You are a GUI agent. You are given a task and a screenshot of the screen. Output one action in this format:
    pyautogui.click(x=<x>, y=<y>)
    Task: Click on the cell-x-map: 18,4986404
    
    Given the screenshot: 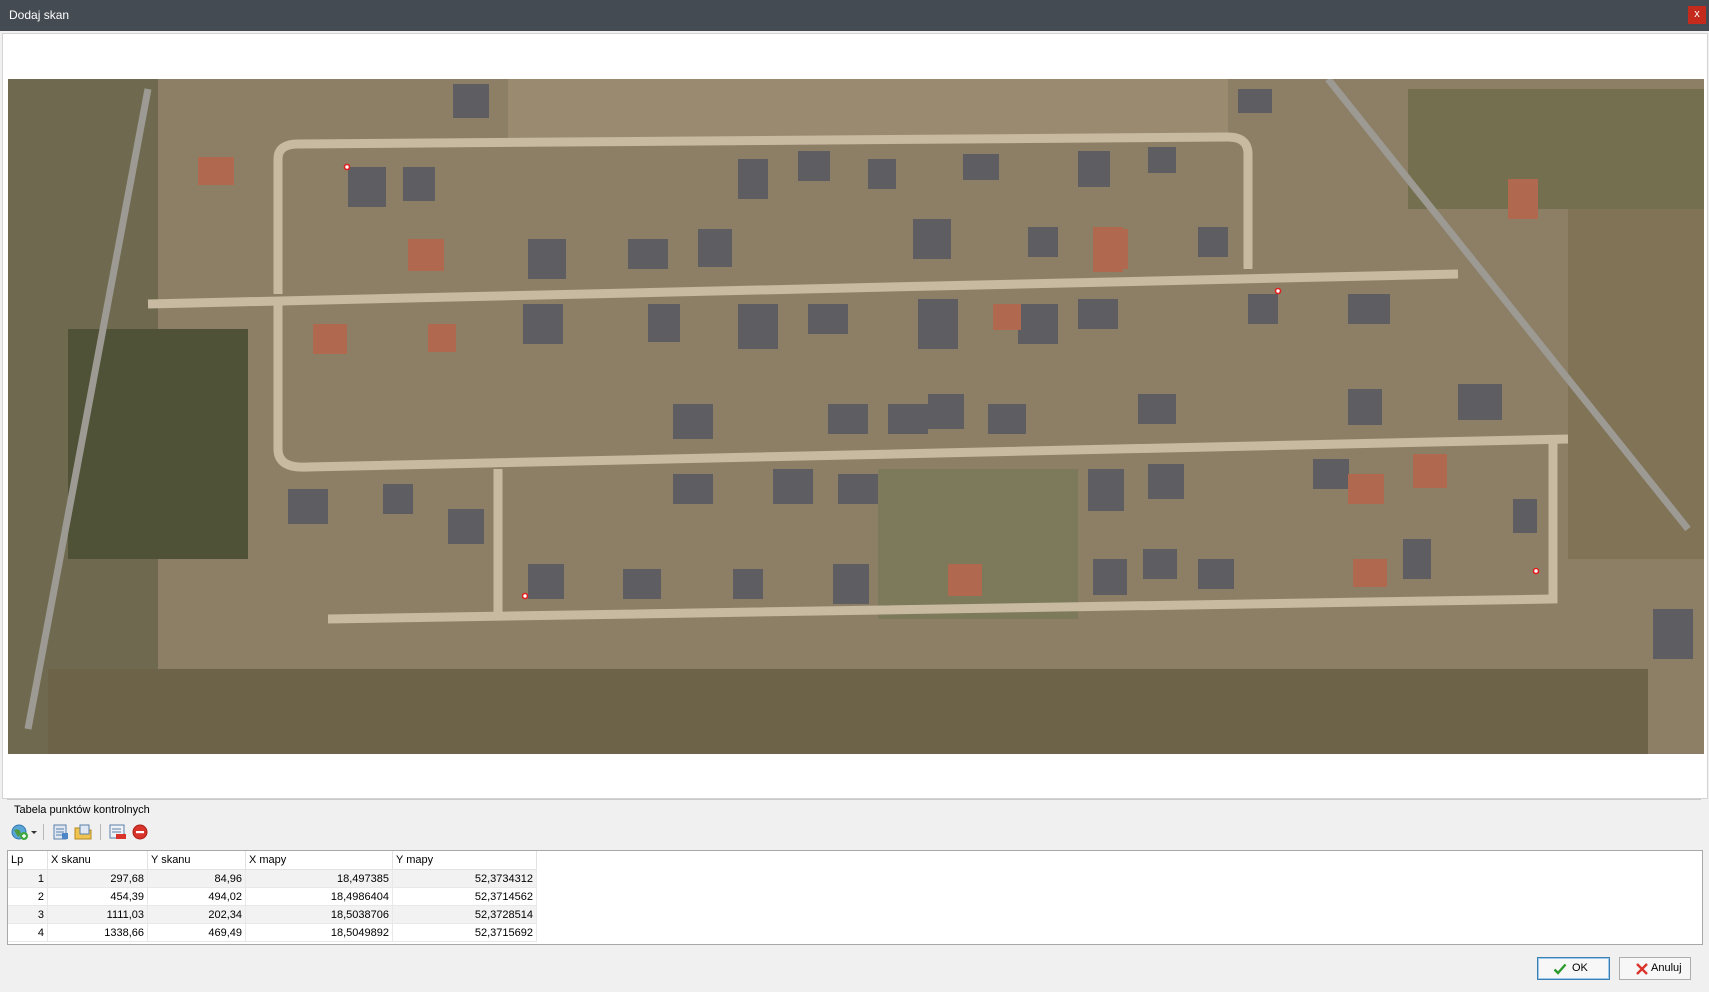 What is the action you would take?
    pyautogui.click(x=319, y=896)
    